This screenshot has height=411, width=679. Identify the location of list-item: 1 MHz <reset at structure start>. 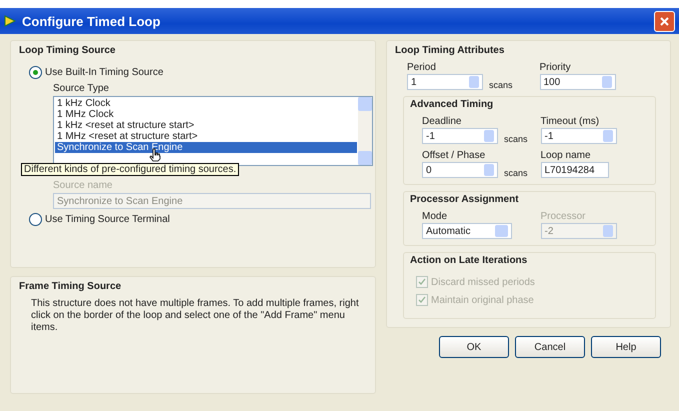
(206, 136).